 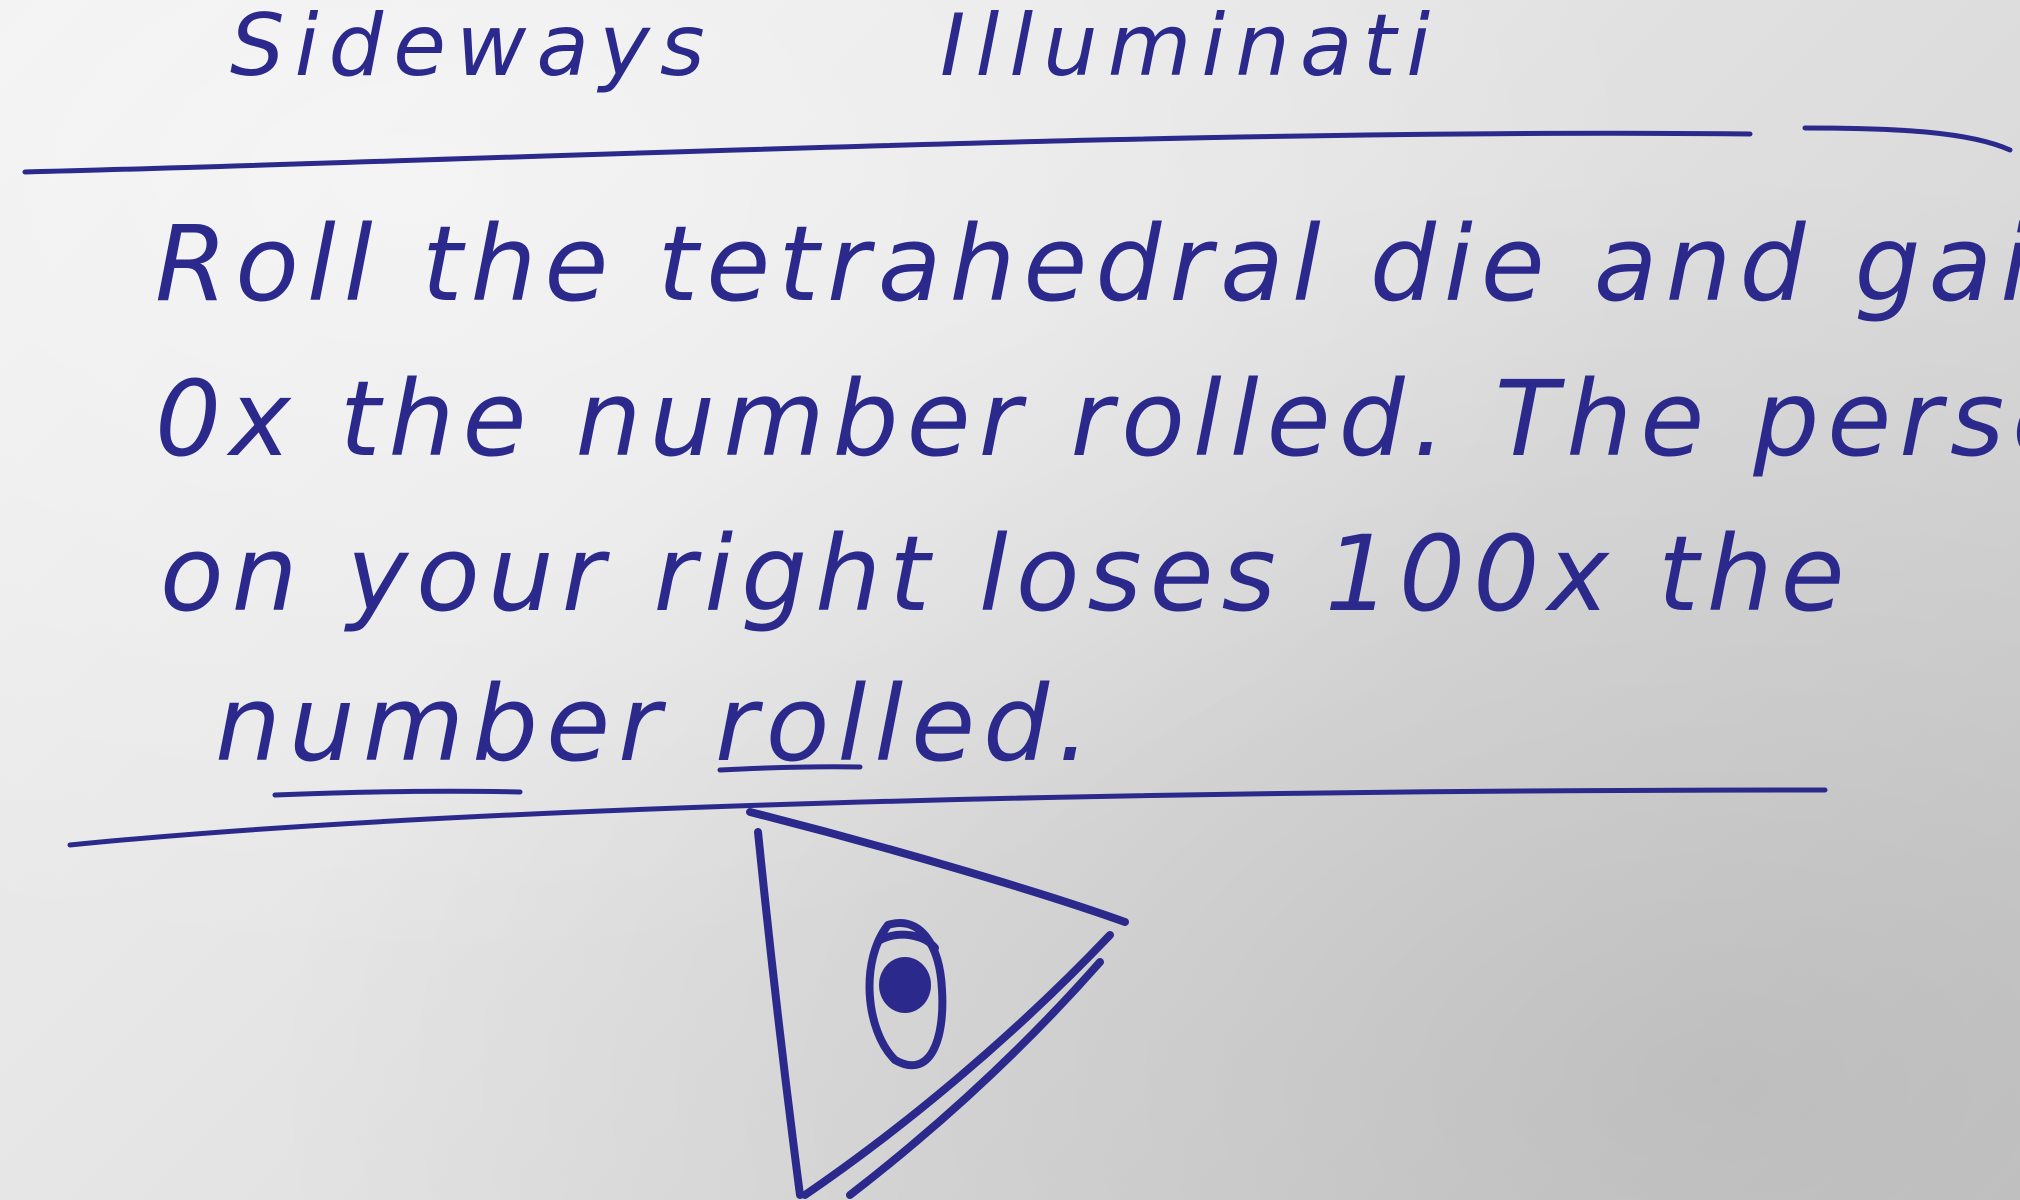 What do you see at coordinates (1087, 264) in the screenshot?
I see `card-text-line-1: Roll the tetrahedral die and gain` at bounding box center [1087, 264].